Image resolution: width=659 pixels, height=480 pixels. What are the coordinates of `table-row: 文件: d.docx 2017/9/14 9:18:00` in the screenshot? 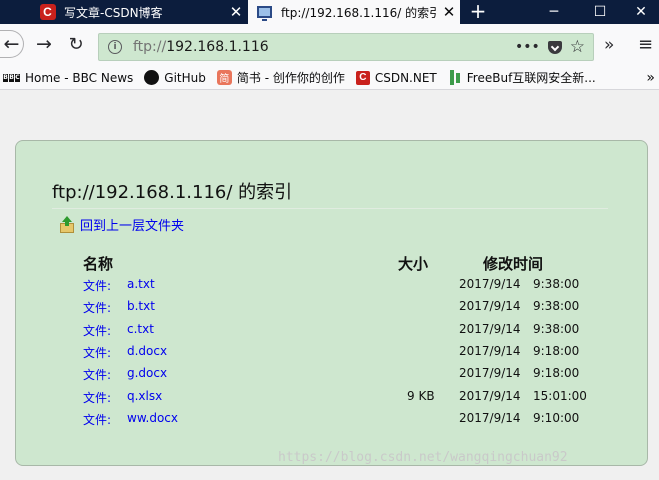 It's located at (332, 355).